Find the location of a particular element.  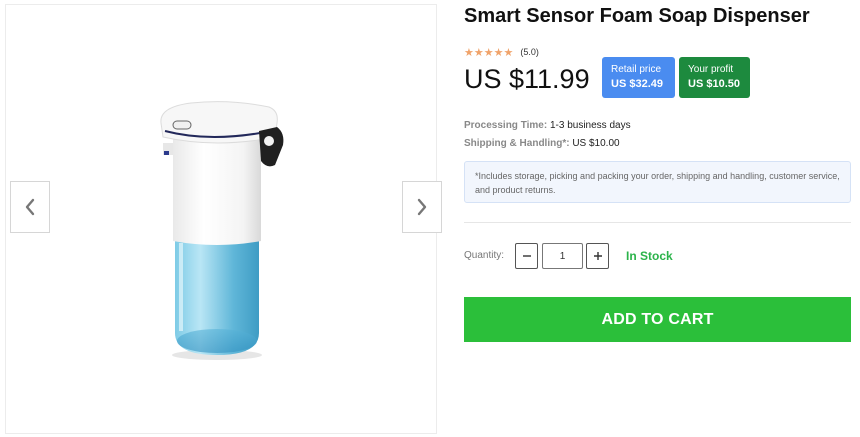

quantity-input is located at coordinates (562, 256).